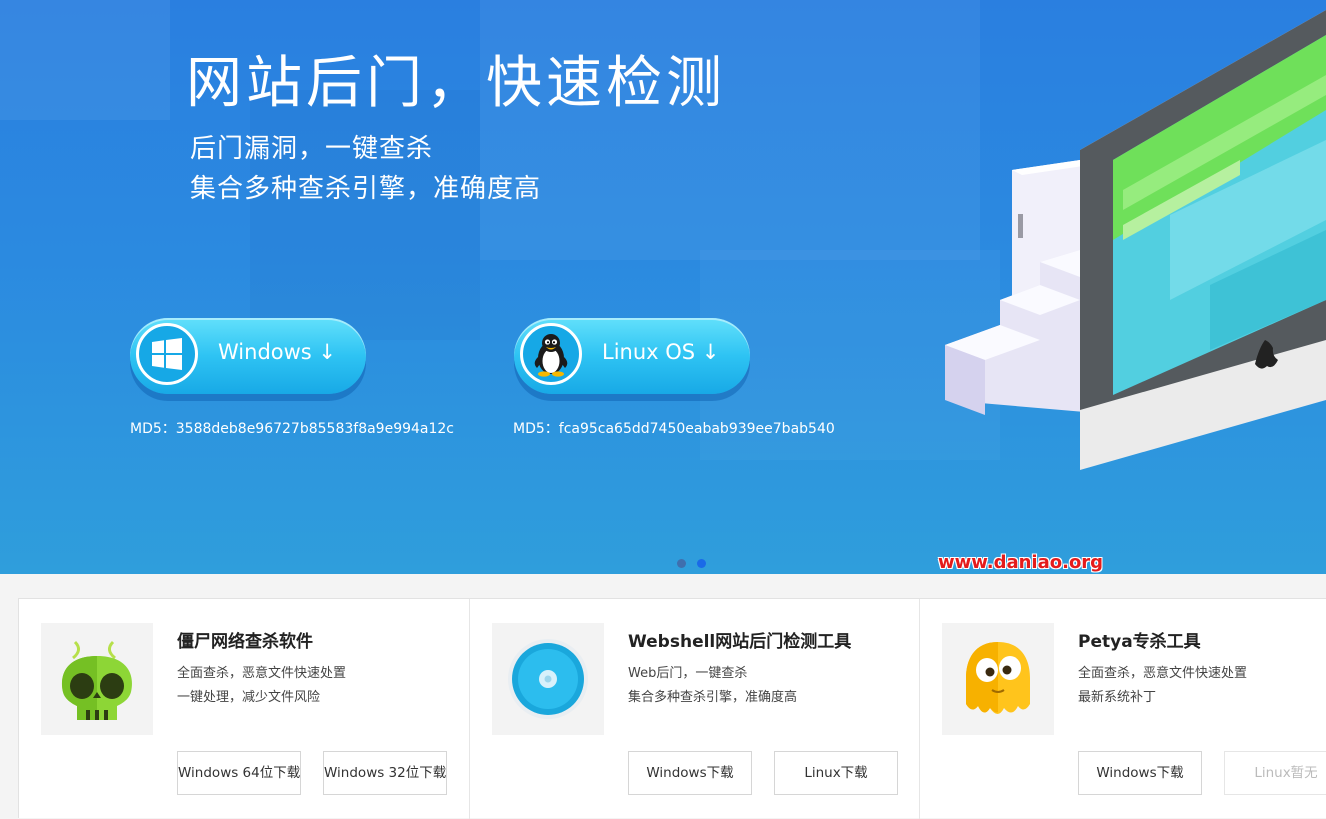 This screenshot has width=1326, height=819. Describe the element at coordinates (548, 679) in the screenshot. I see `blue-disc-icon` at that location.